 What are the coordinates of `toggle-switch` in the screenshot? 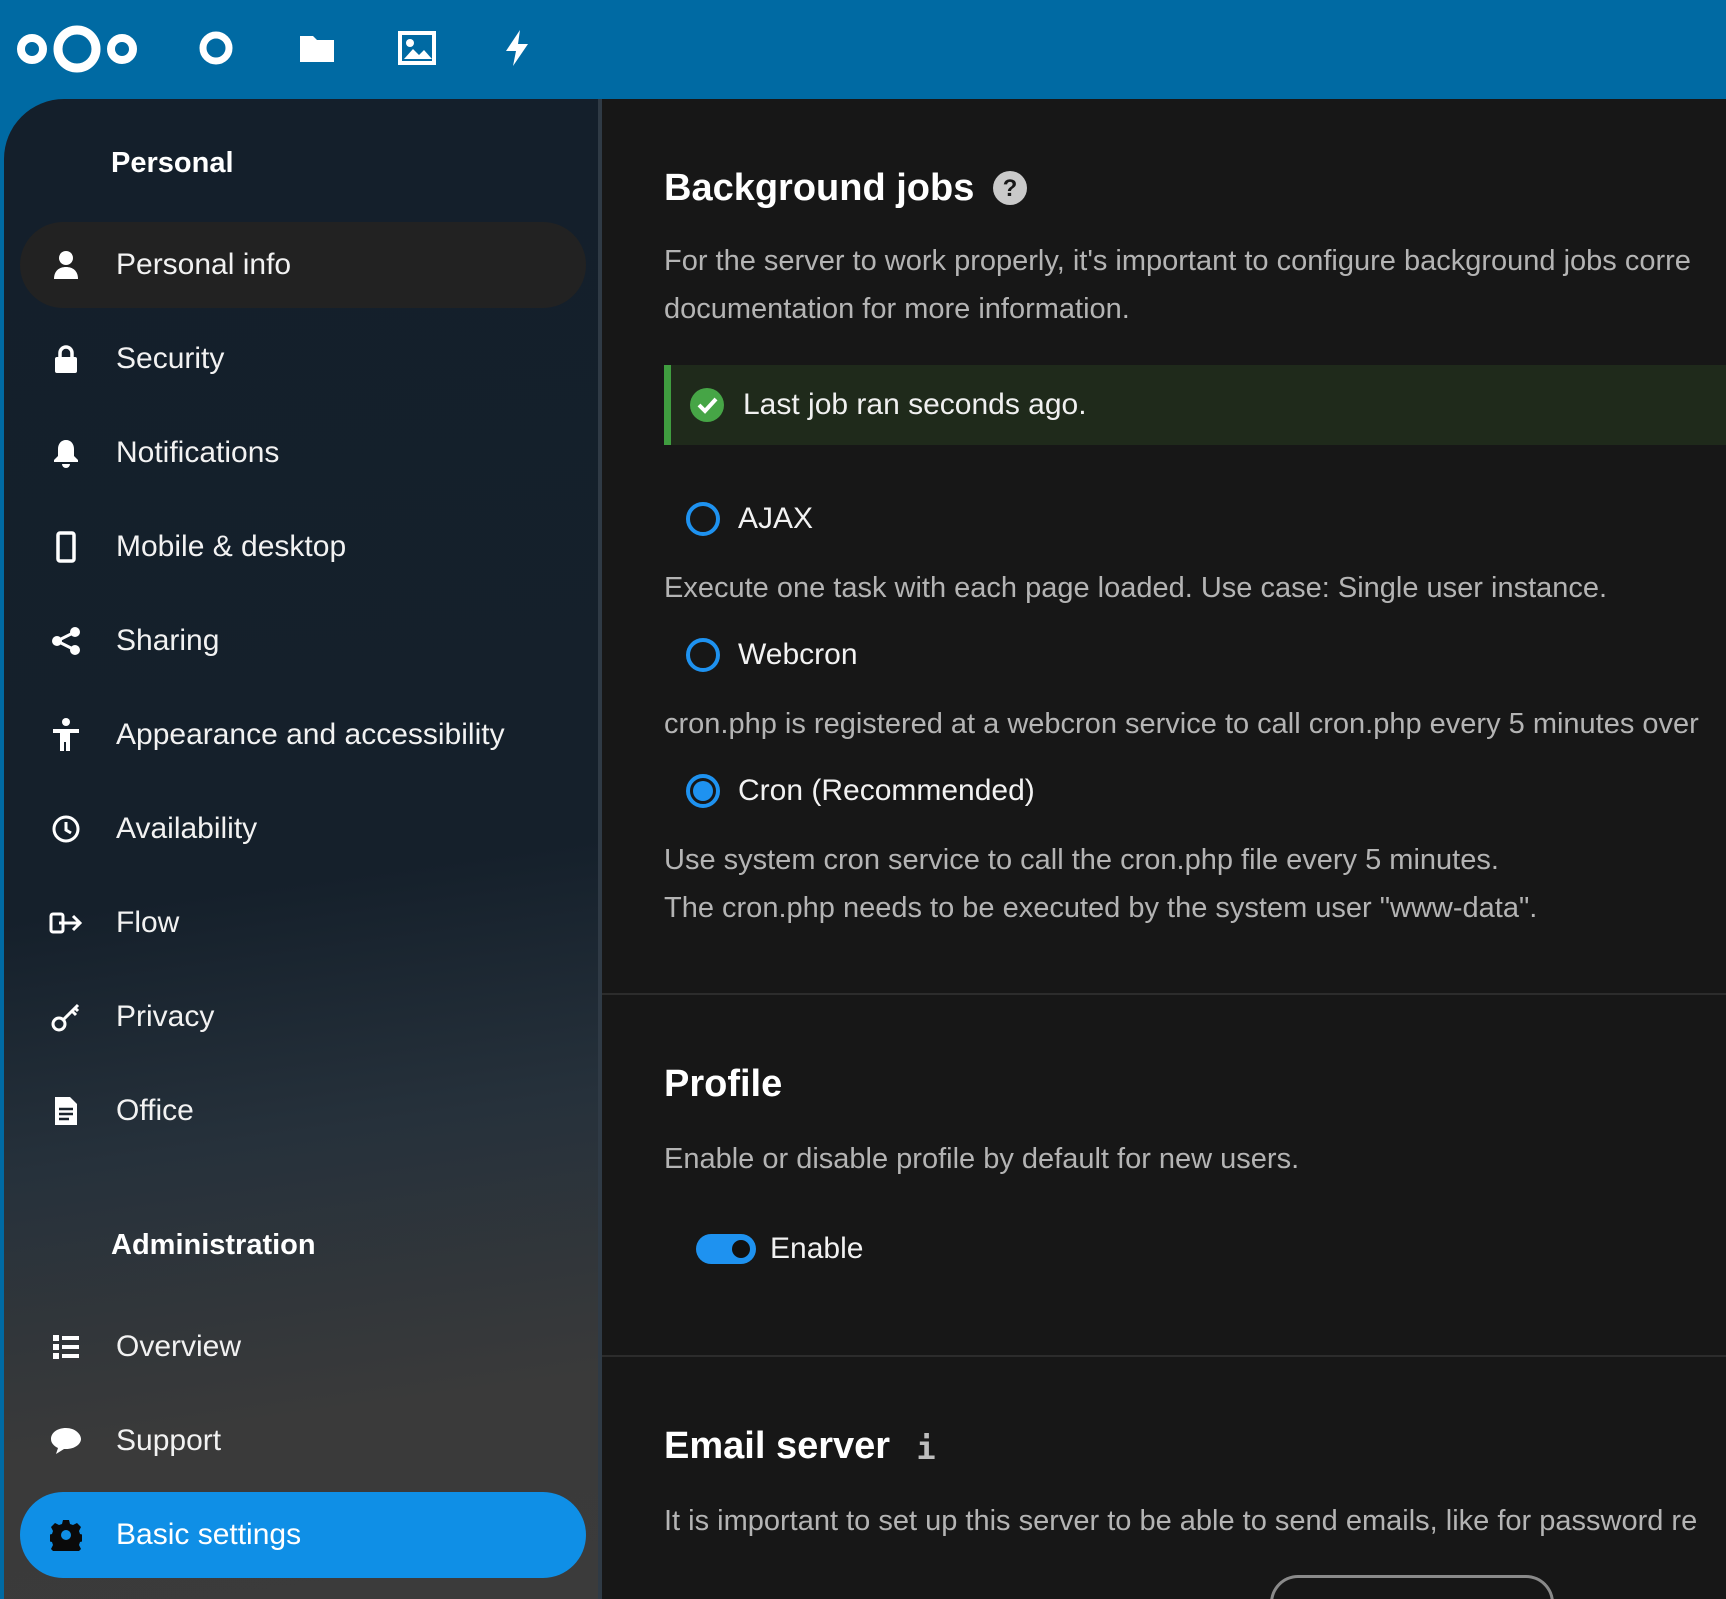 It's located at (726, 1249).